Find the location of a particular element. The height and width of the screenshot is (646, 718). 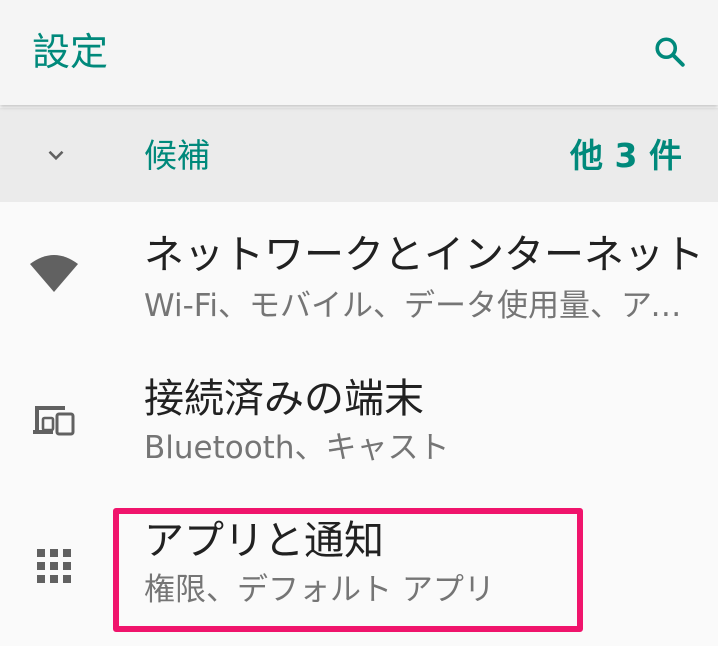

search-button is located at coordinates (670, 52).